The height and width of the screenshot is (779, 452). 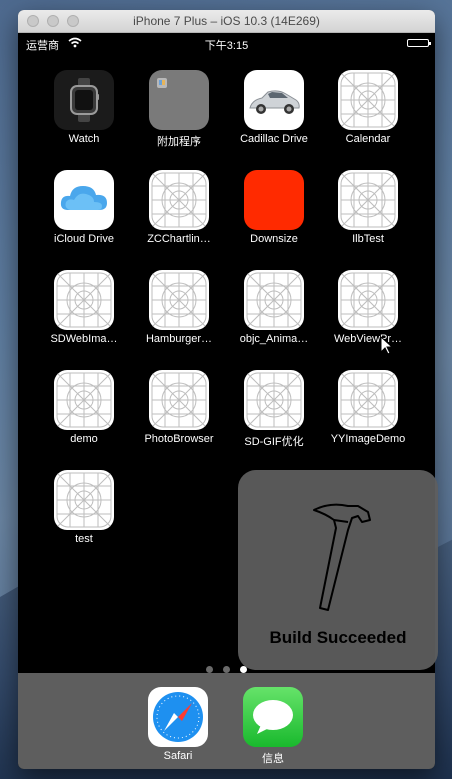 I want to click on app-yyimagedemo: YYImageDemo, so click(x=368, y=407).